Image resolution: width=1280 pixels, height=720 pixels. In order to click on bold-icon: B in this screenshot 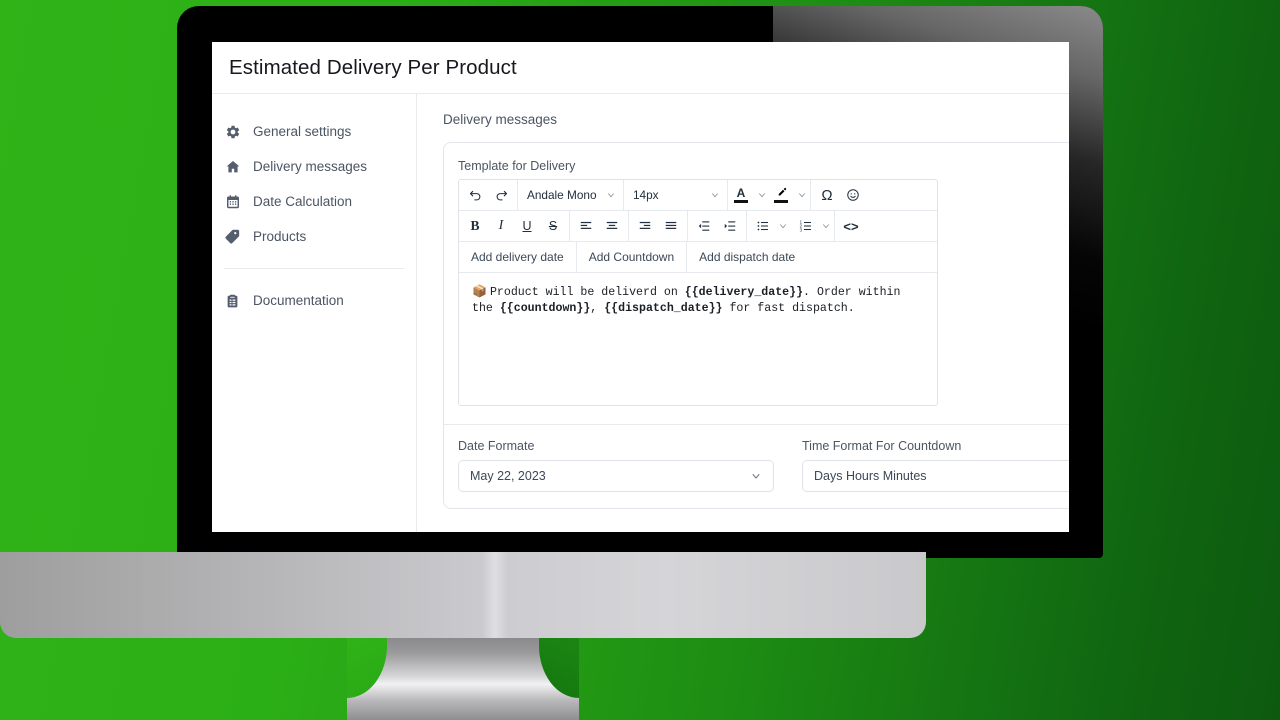, I will do `click(475, 226)`.